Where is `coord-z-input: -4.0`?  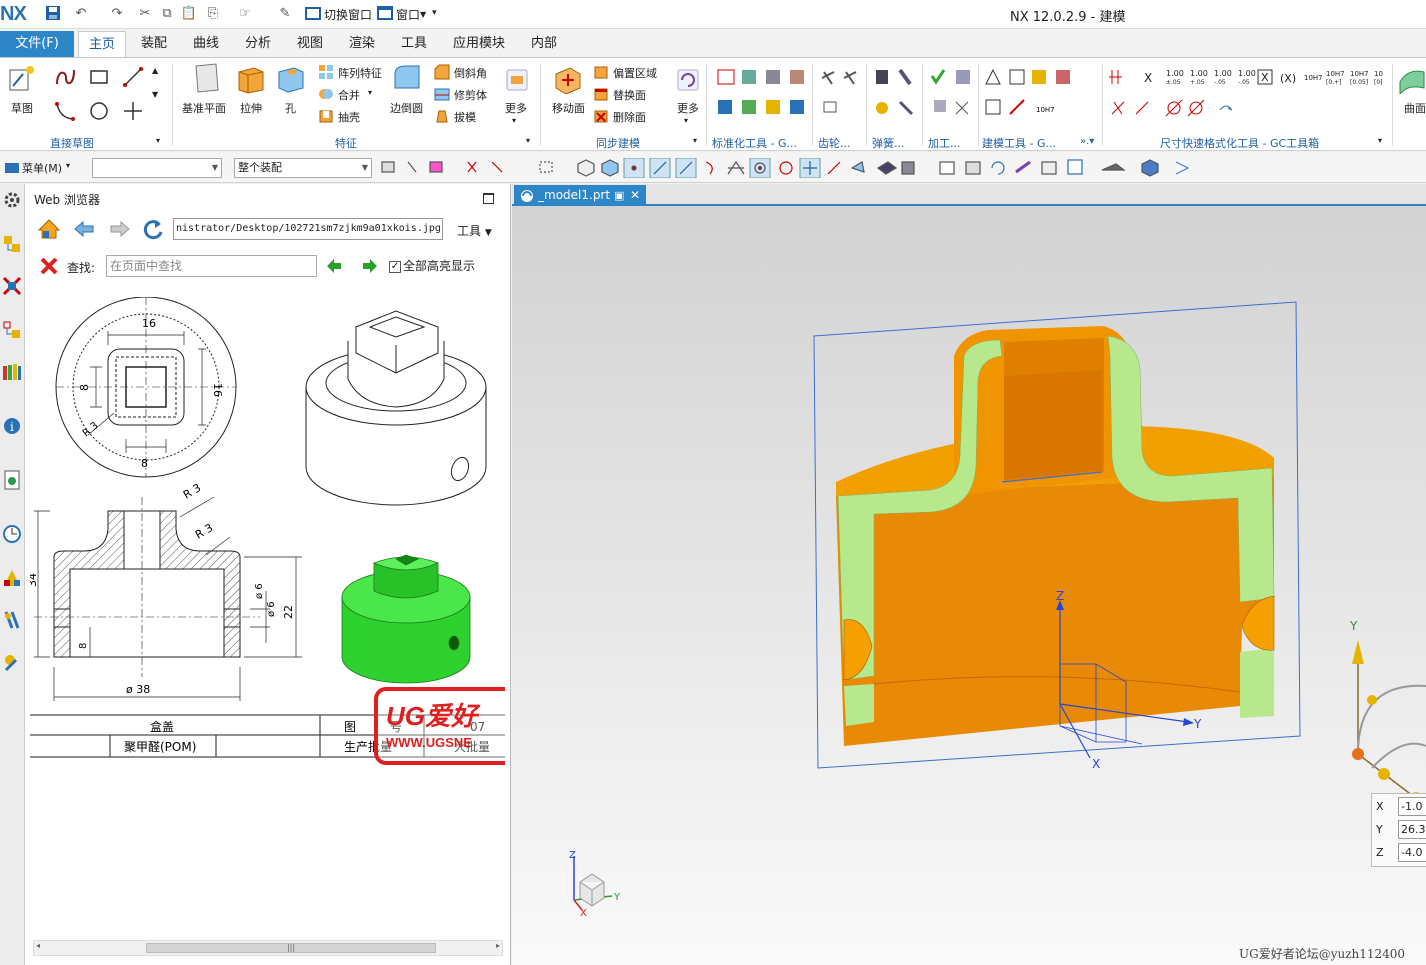
coord-z-input: -4.0 is located at coordinates (1412, 852).